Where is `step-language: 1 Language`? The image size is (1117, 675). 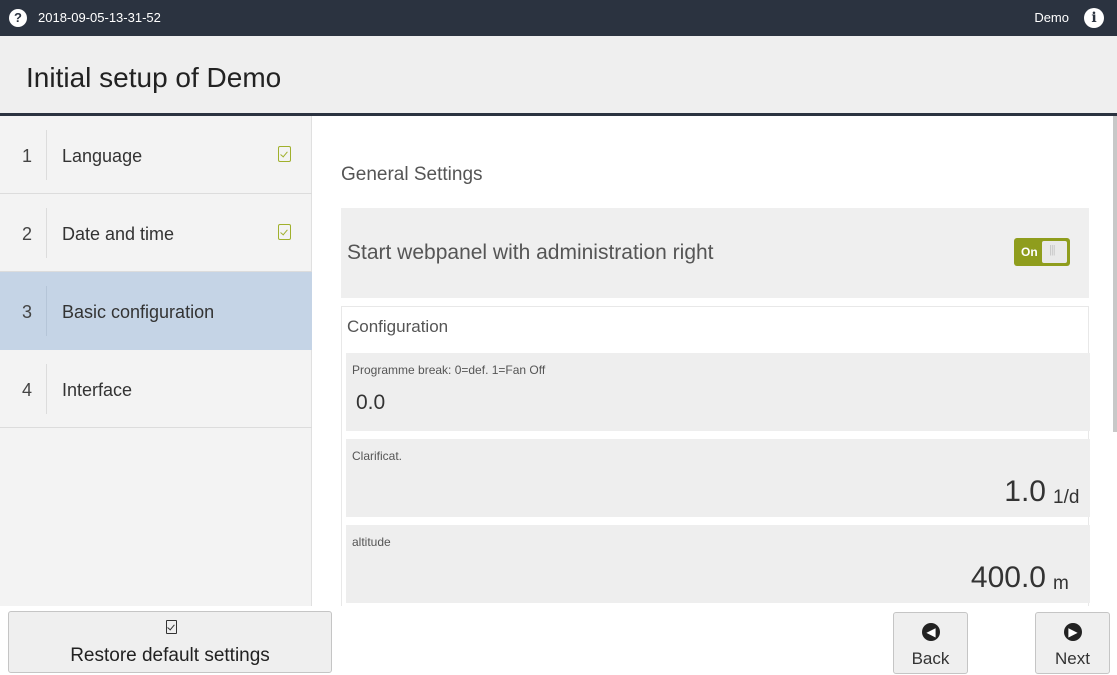
step-language: 1 Language is located at coordinates (156, 155).